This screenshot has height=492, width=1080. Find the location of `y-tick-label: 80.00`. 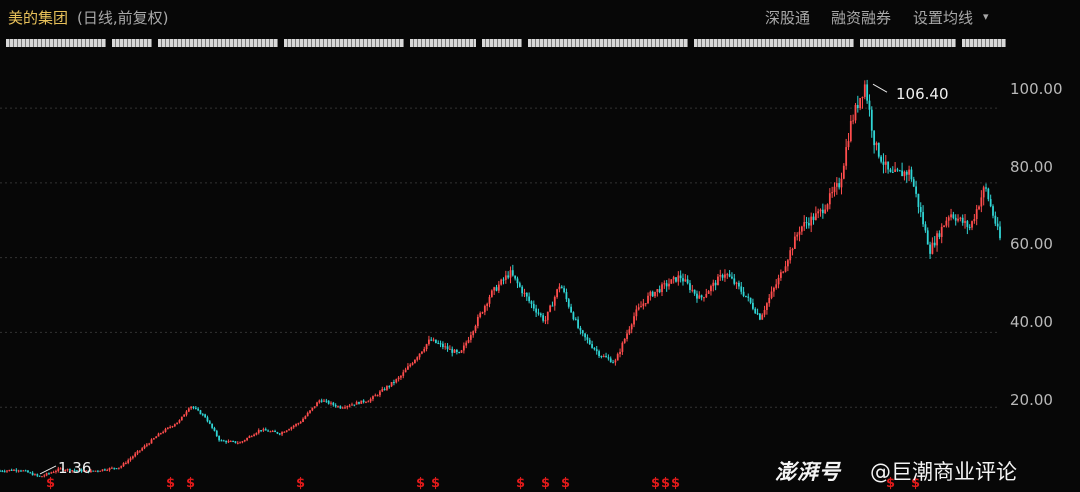

y-tick-label: 80.00 is located at coordinates (1031, 167).